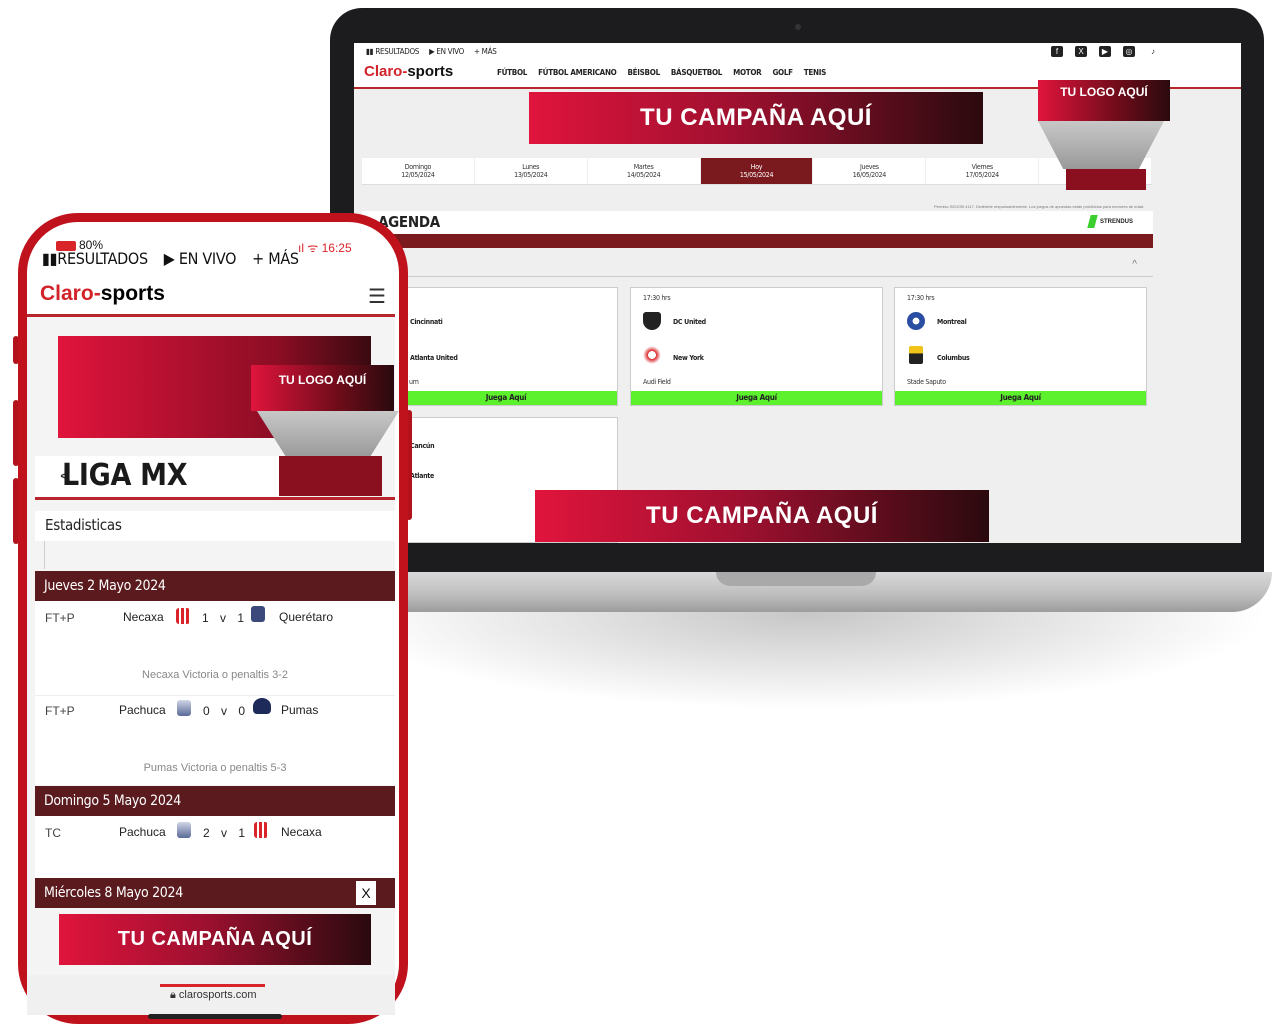  I want to click on away-team: Columbus, so click(953, 358).